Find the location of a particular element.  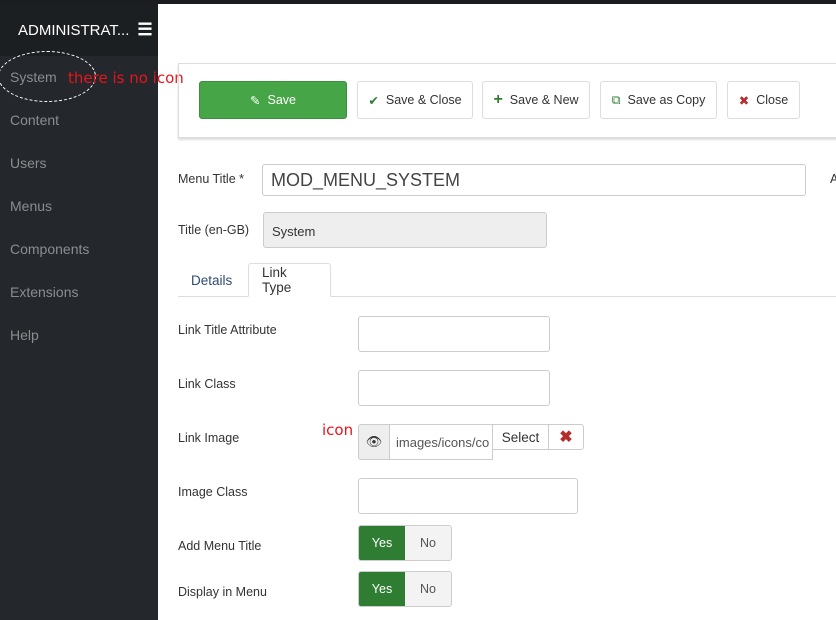

save-new-button: + Save & New is located at coordinates (536, 100).